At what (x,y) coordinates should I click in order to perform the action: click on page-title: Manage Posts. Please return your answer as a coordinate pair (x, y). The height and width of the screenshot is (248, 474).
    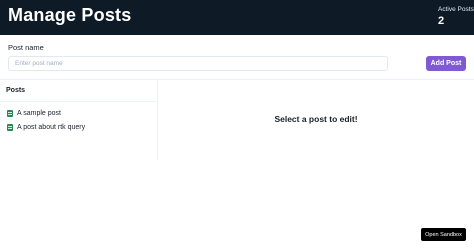
    Looking at the image, I should click on (70, 15).